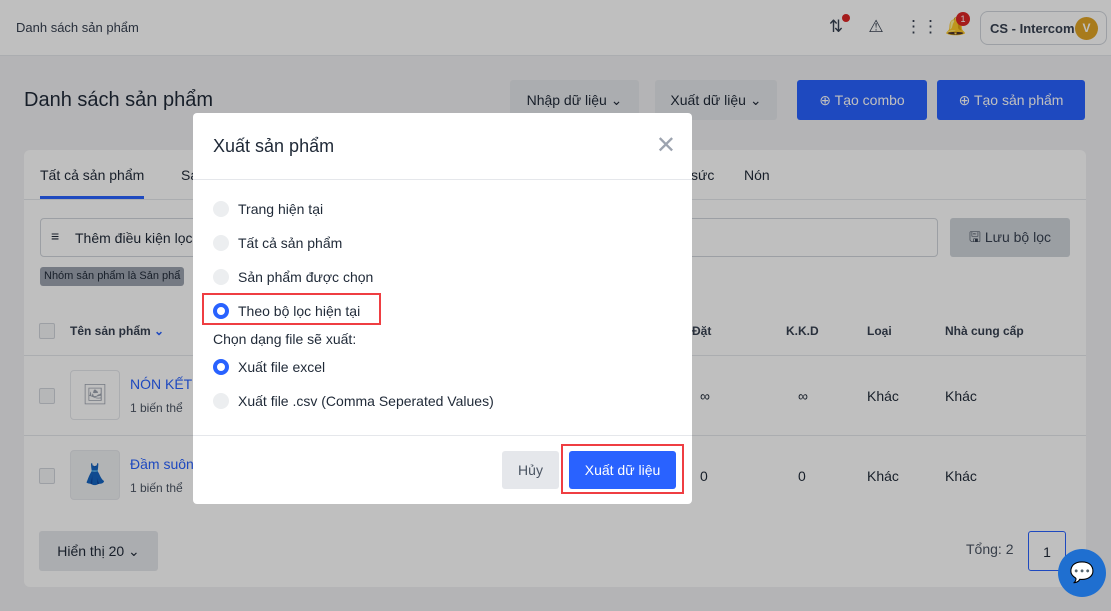 The width and height of the screenshot is (1111, 611). What do you see at coordinates (290, 243) in the screenshot?
I see `option-label: Tất cả sản phẩm` at bounding box center [290, 243].